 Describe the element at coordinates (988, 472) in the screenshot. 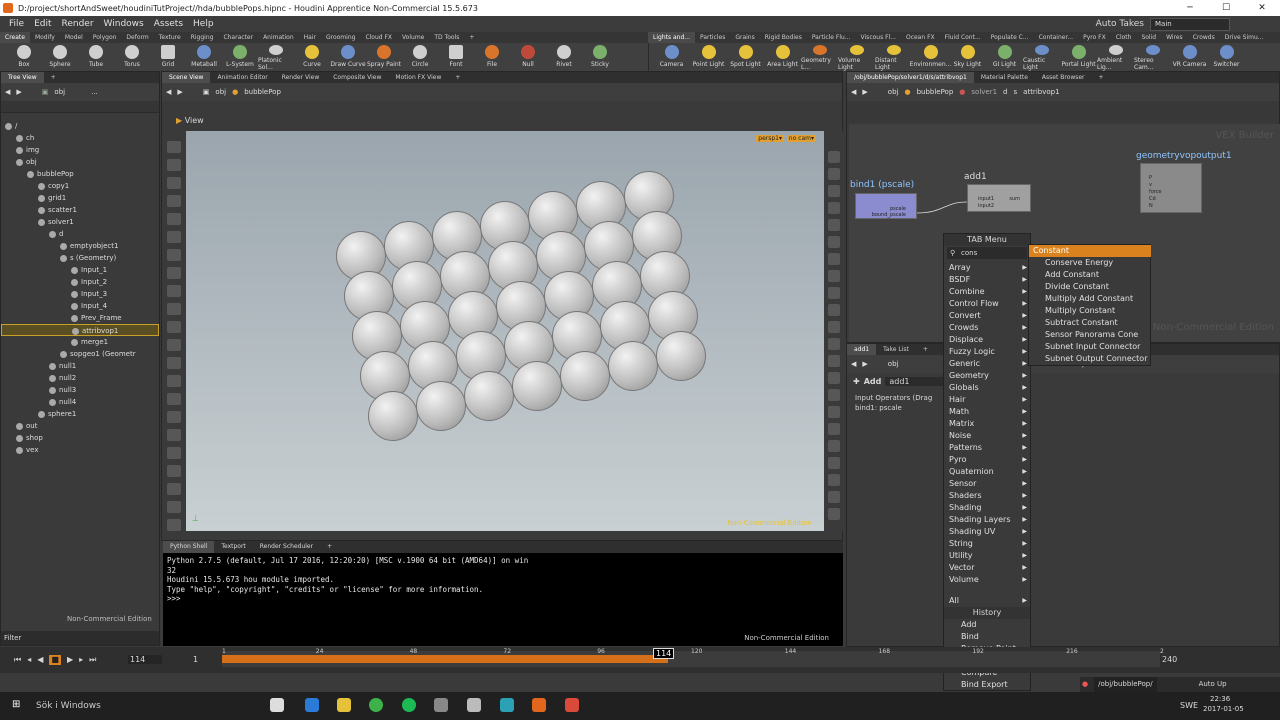

I see `tab-menu-category: Quaternion ▶` at that location.